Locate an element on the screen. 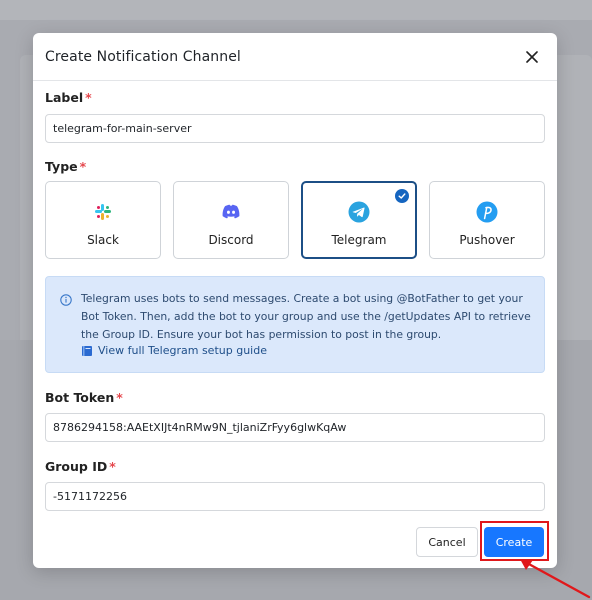 The width and height of the screenshot is (592, 600). setup-guide-link: View full Telegram setup guide is located at coordinates (174, 350).